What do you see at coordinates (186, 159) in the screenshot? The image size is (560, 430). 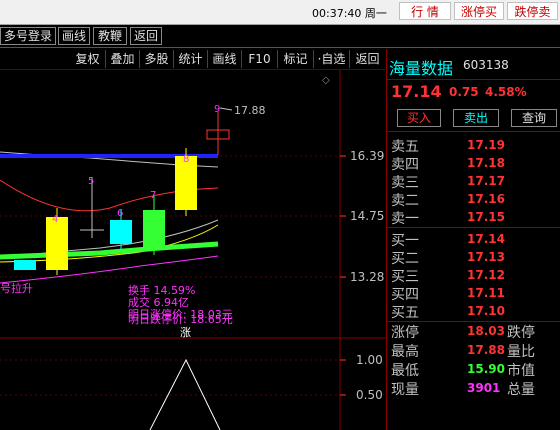 I see `candle-number: 8` at bounding box center [186, 159].